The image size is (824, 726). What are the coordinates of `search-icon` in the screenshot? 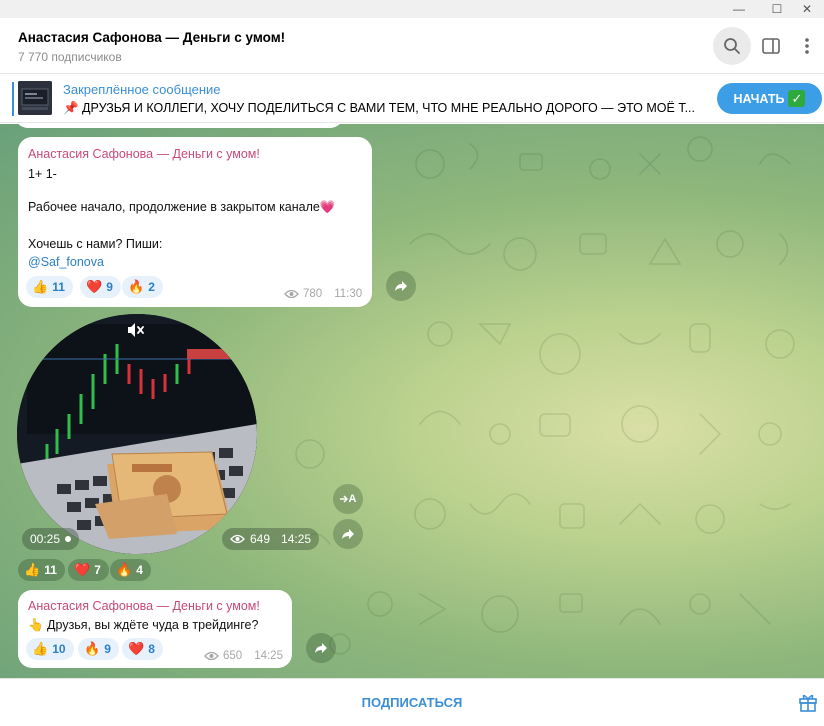 It's located at (732, 46).